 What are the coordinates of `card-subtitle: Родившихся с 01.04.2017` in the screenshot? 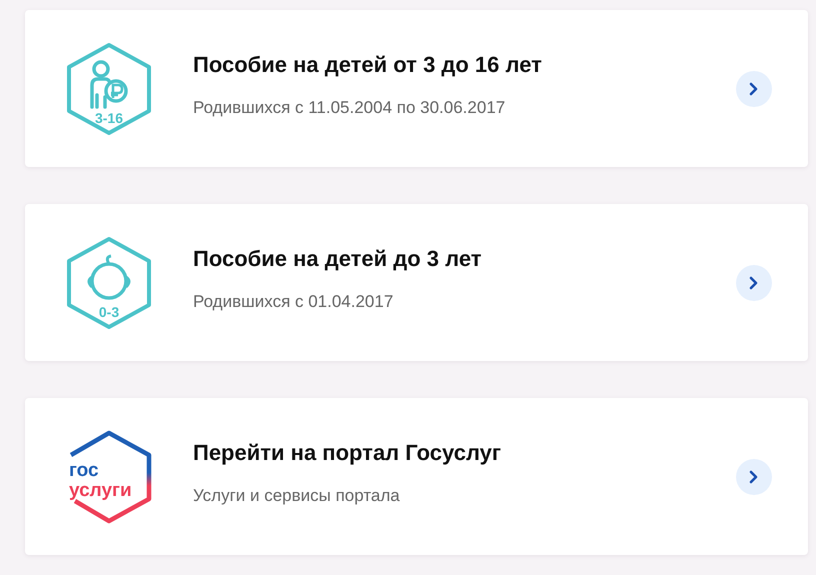 It's located at (293, 302).